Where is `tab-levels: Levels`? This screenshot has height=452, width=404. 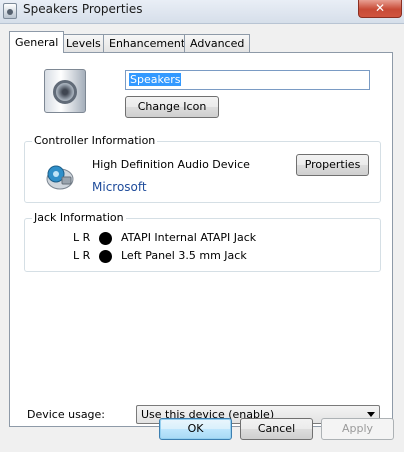 tab-levels: Levels is located at coordinates (83, 43).